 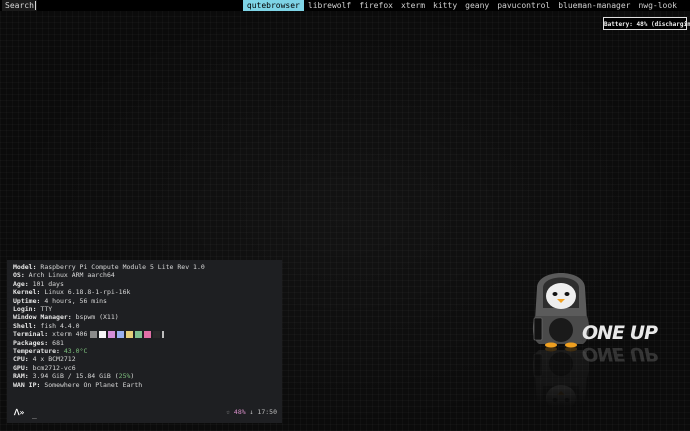 What do you see at coordinates (124, 376) in the screenshot?
I see `ram-percent: 25%` at bounding box center [124, 376].